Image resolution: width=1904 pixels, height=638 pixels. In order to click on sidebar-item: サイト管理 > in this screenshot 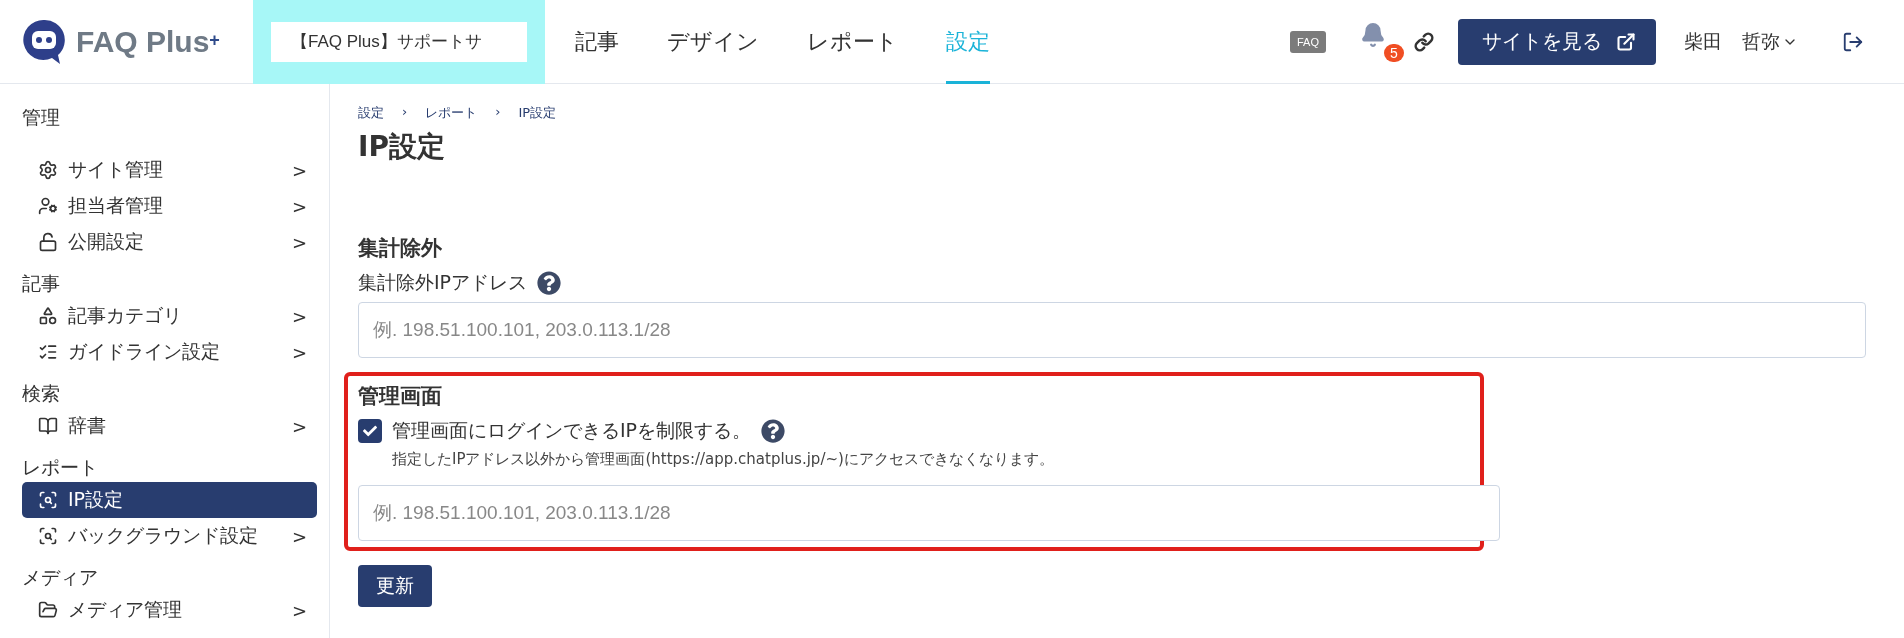, I will do `click(169, 170)`.